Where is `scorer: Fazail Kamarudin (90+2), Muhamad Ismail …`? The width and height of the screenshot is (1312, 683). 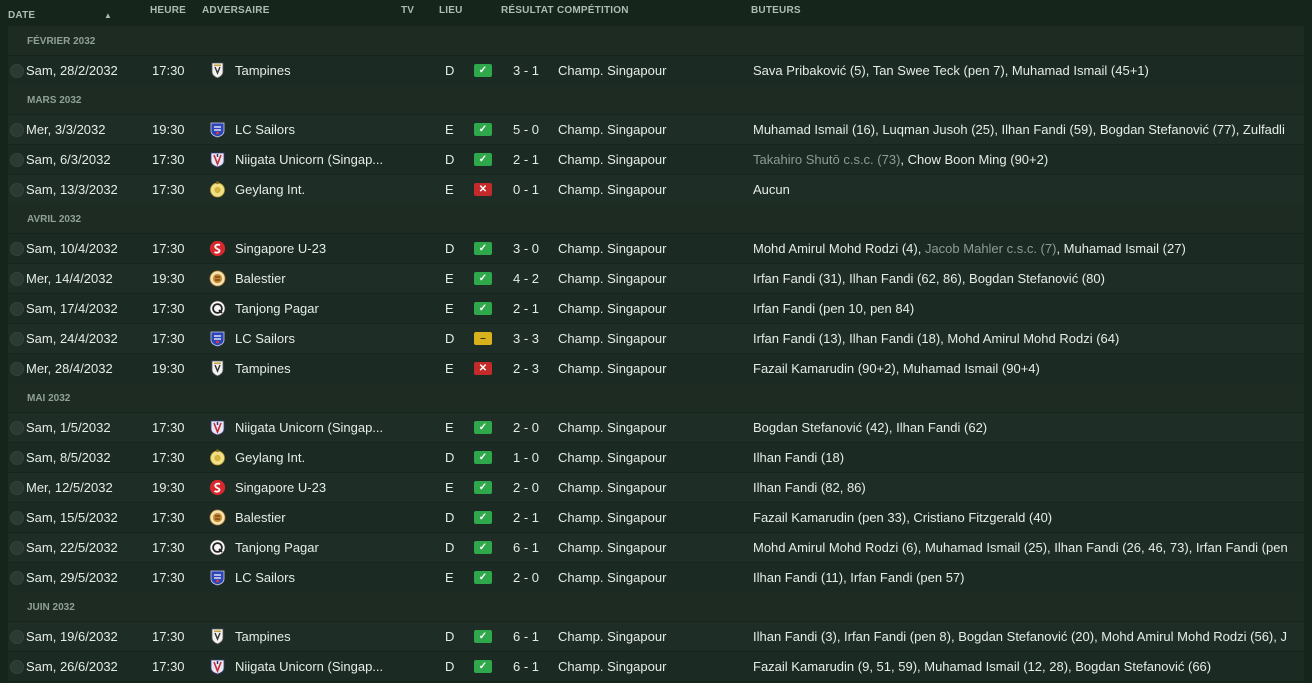
scorer: Fazail Kamarudin (90+2), Muhamad Ismail … is located at coordinates (896, 368).